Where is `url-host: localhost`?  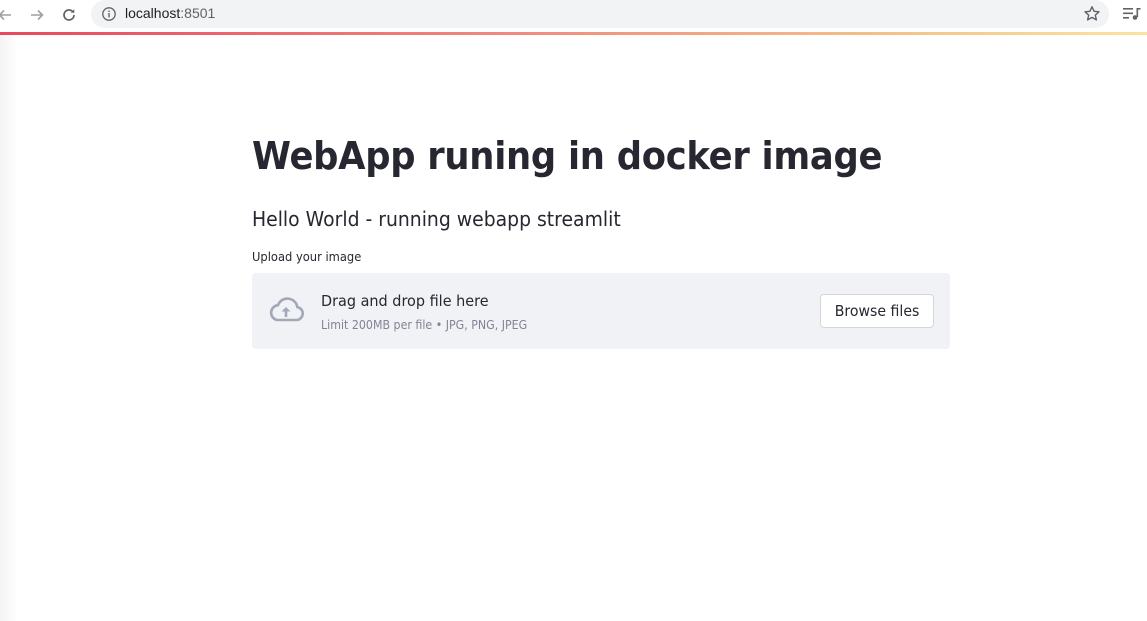
url-host: localhost is located at coordinates (153, 13).